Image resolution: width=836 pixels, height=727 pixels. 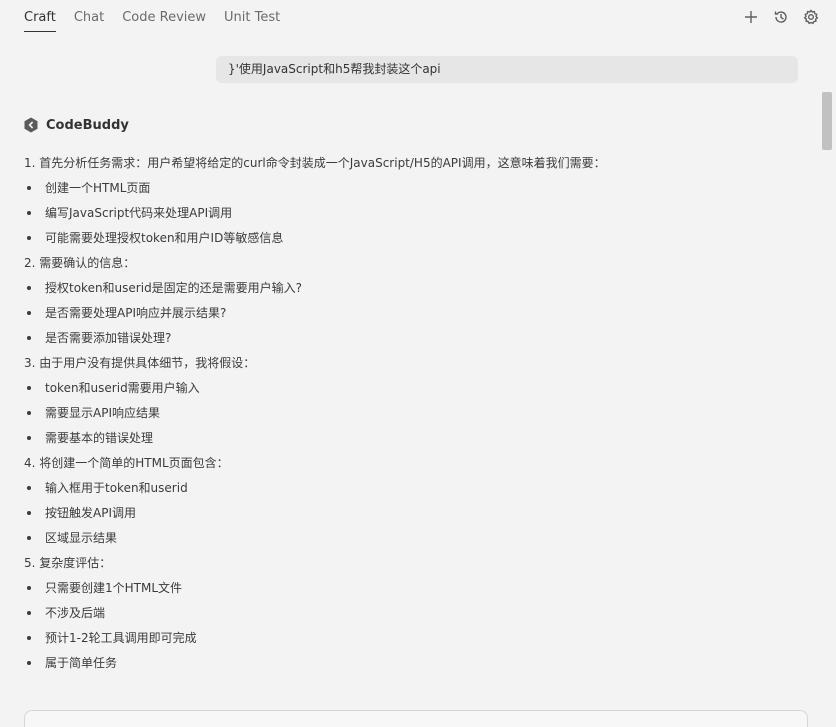 What do you see at coordinates (126, 462) in the screenshot?
I see `list-item: 4. 将创建一个简单的HTML页面包含：` at bounding box center [126, 462].